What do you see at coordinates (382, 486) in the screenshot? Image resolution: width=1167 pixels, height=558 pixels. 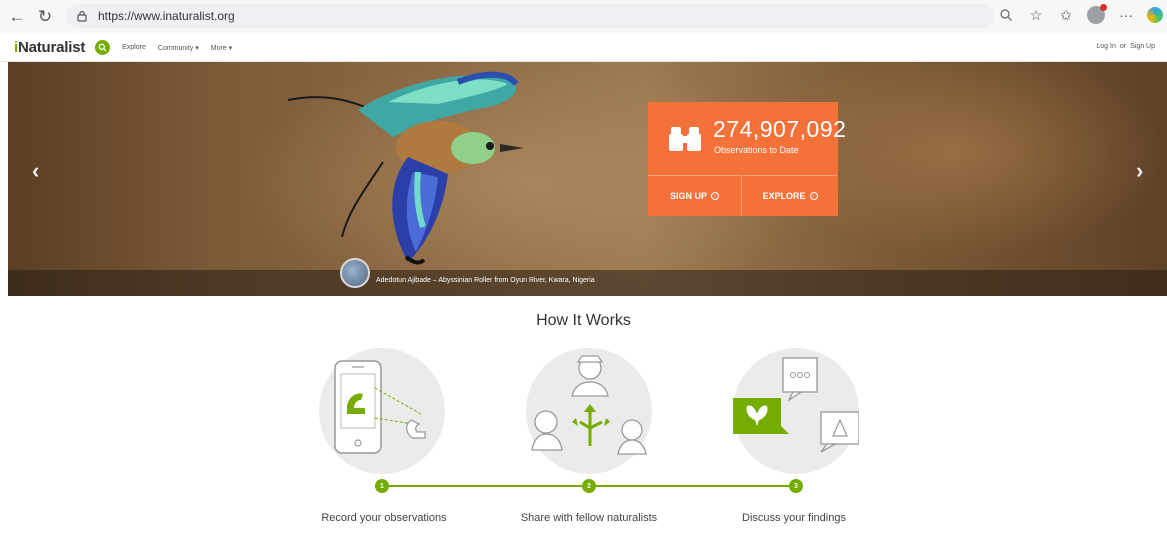 I see `step-1-badge: 1` at bounding box center [382, 486].